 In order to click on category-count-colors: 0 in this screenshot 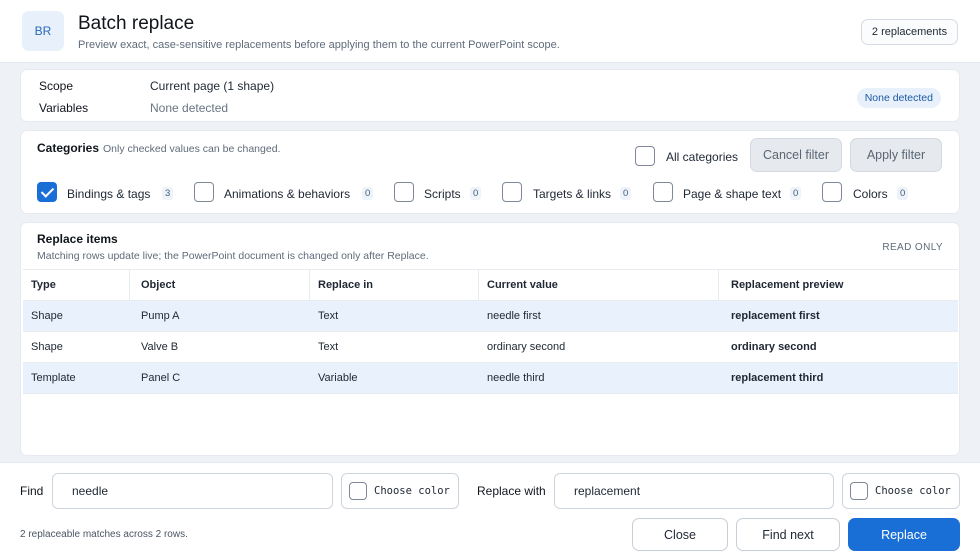, I will do `click(903, 193)`.